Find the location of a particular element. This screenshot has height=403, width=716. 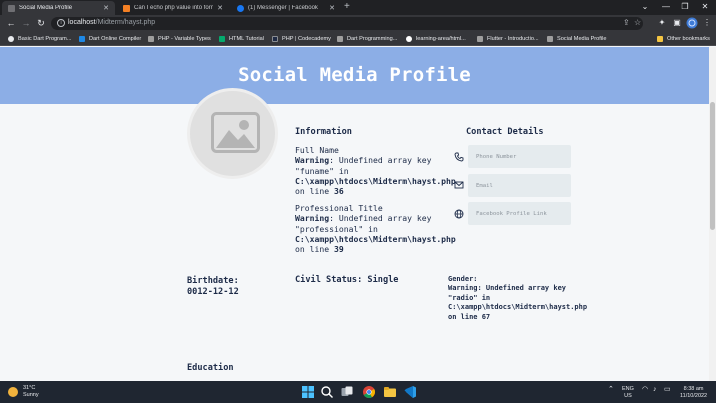

profile-avatar-icon is located at coordinates (692, 23).